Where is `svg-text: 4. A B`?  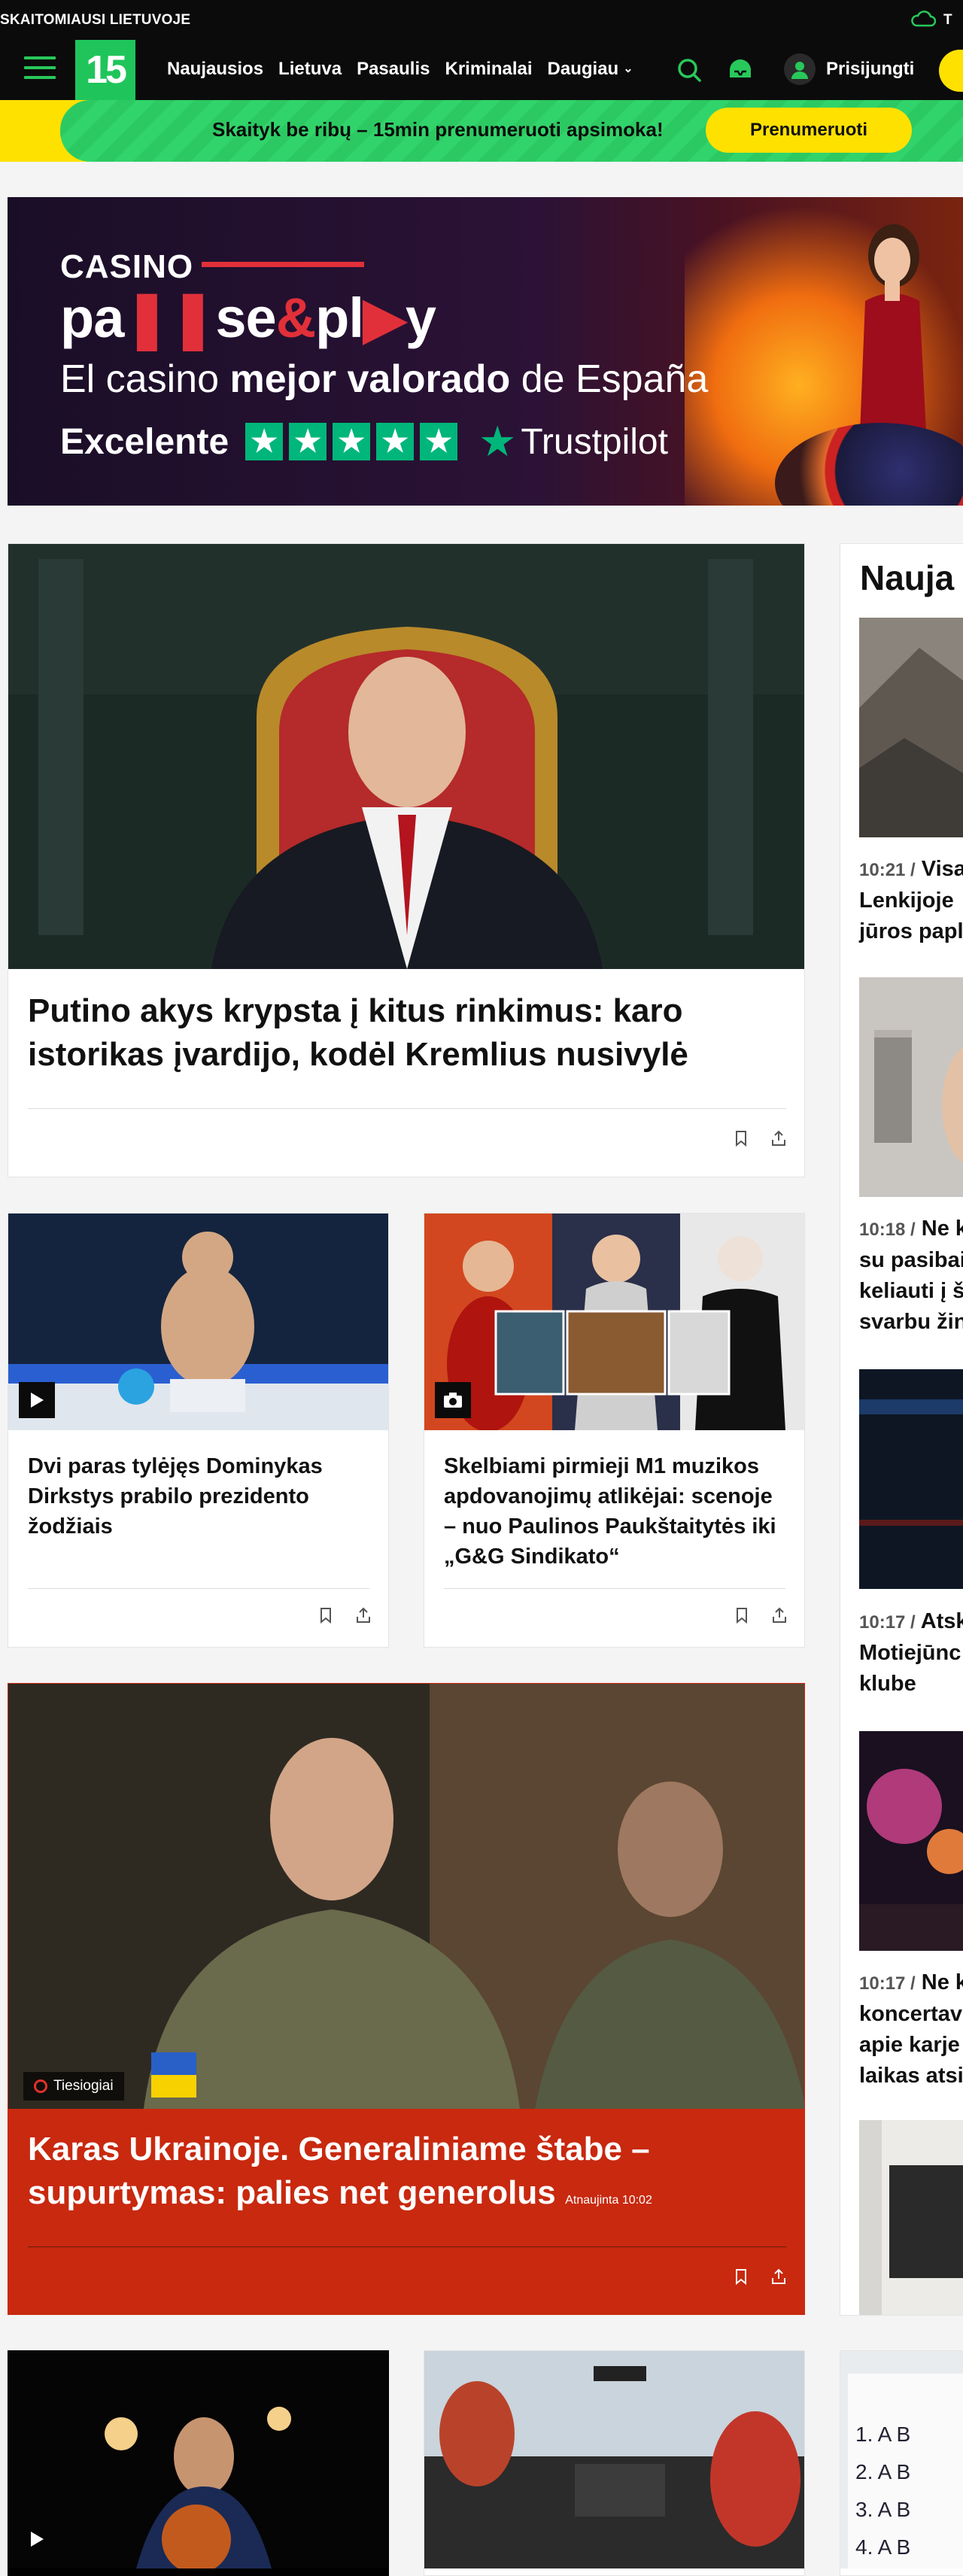
svg-text: 4. A B is located at coordinates (883, 2547).